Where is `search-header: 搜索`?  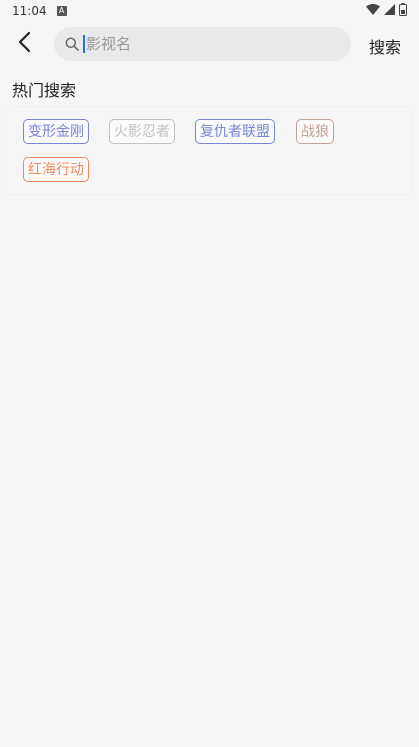
search-header: 搜索 is located at coordinates (209, 46).